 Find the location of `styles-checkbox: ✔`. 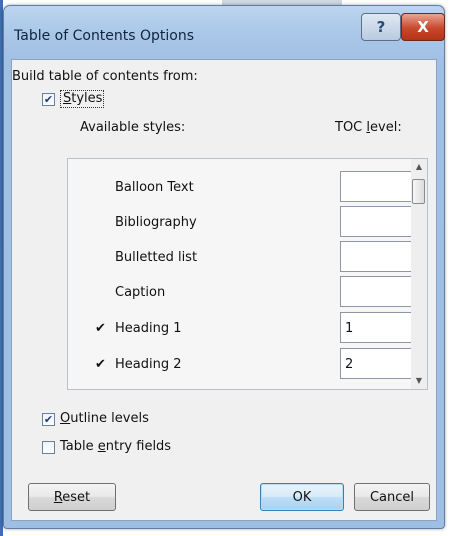

styles-checkbox: ✔ is located at coordinates (48, 99).